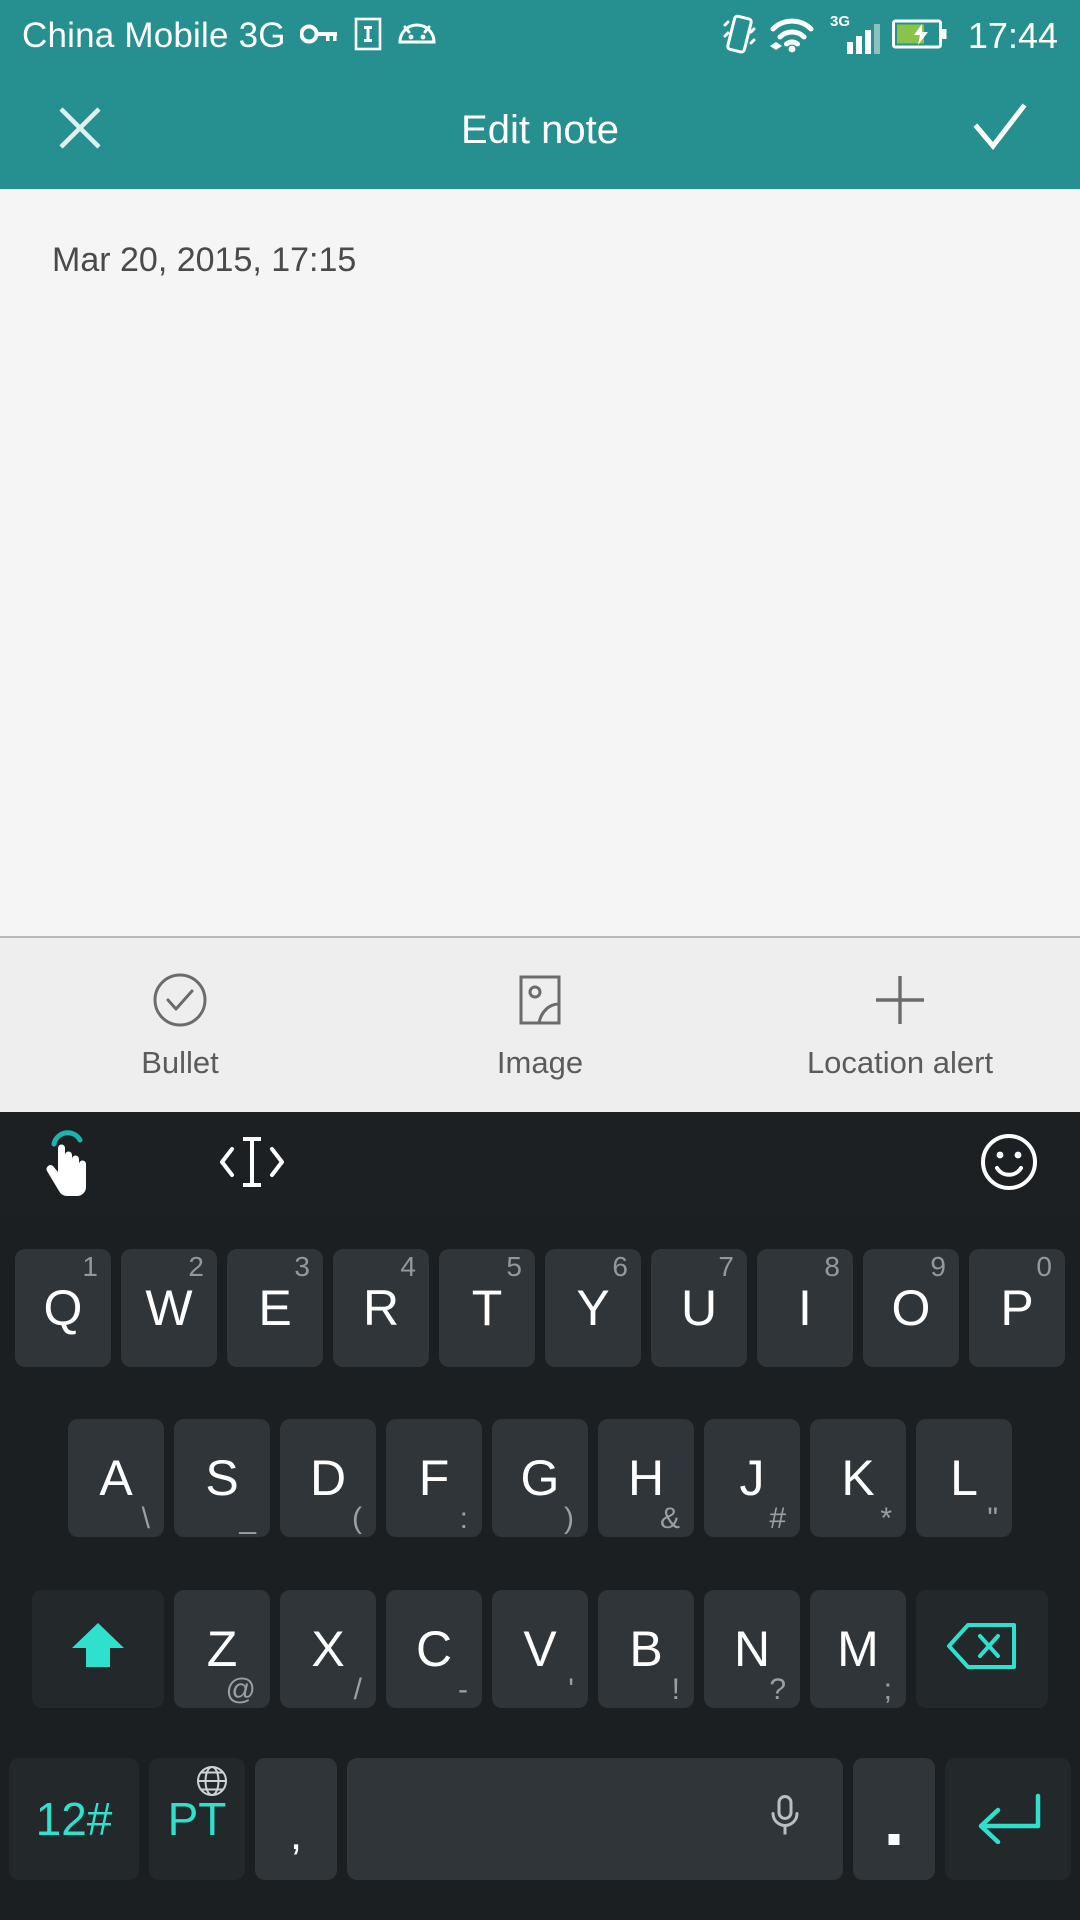  I want to click on key-label: J, so click(752, 1478).